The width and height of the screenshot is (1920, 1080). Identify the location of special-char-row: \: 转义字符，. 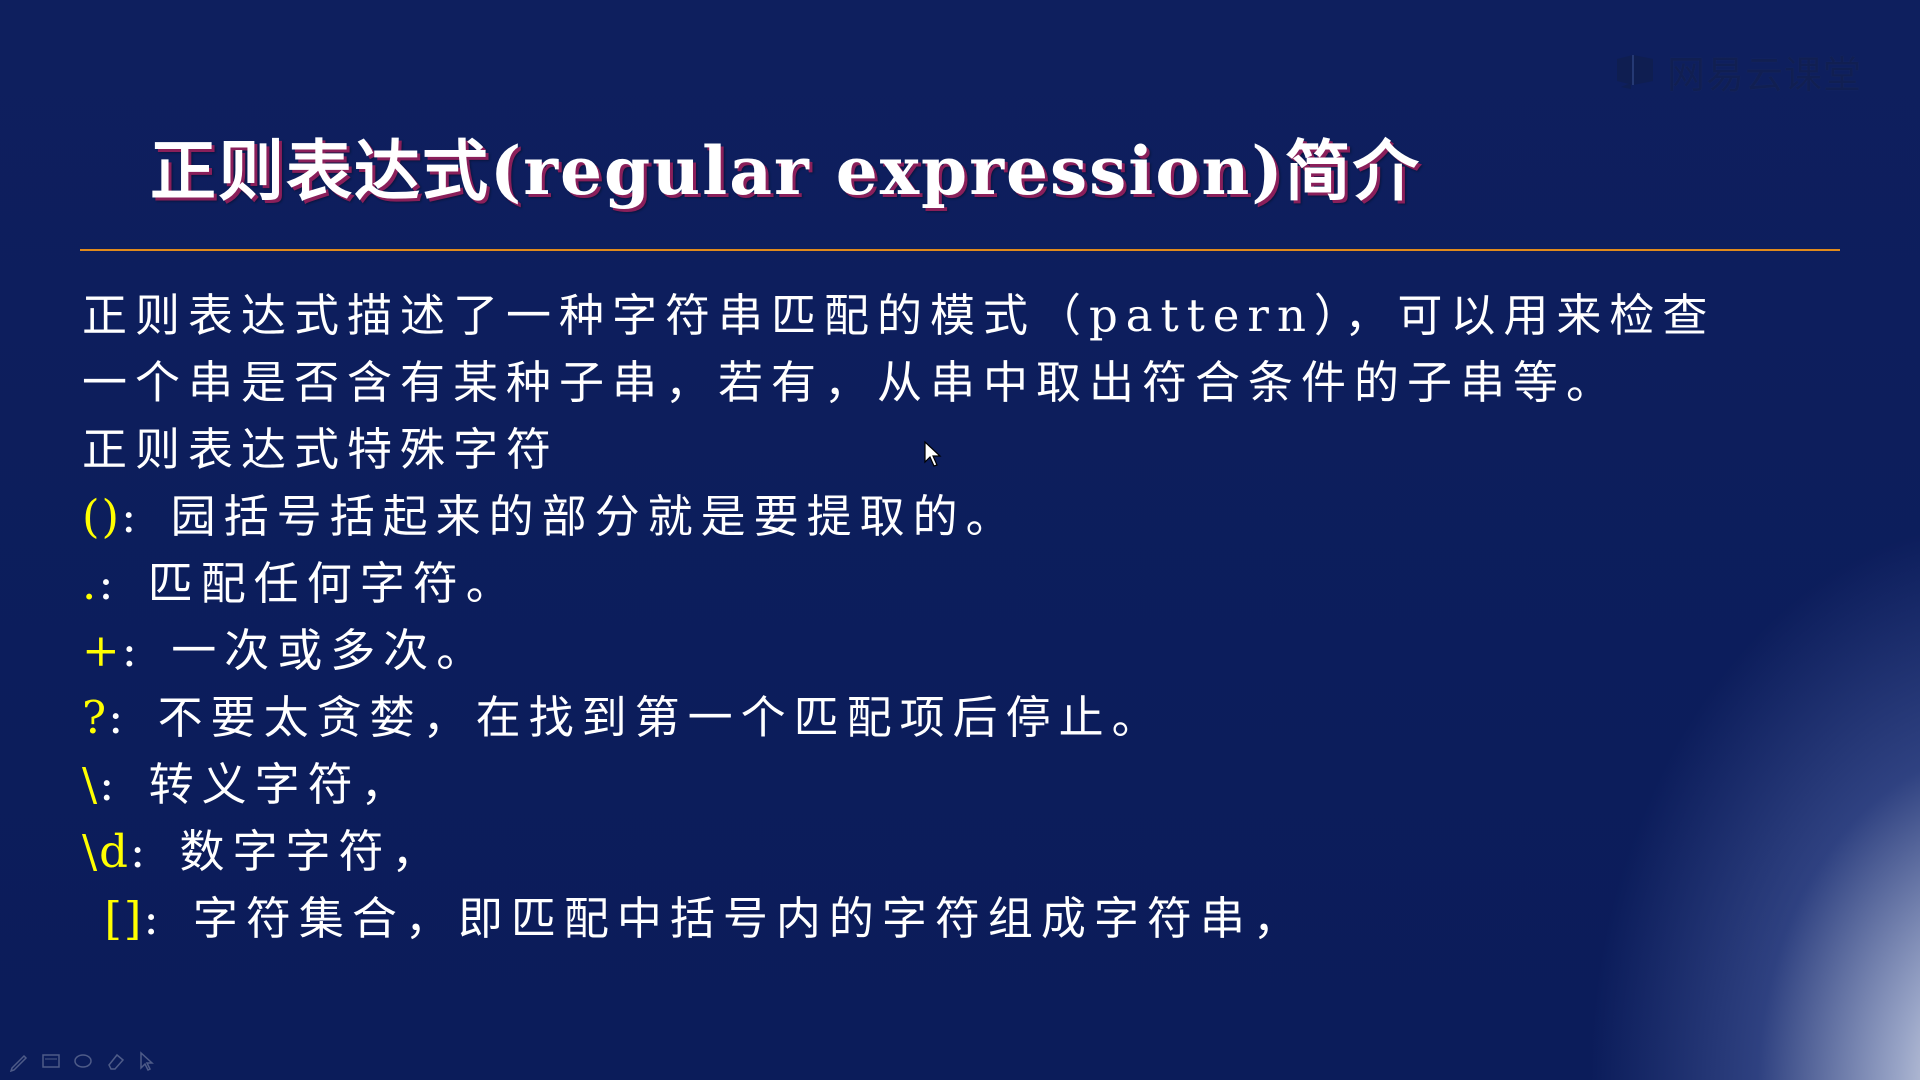
(932, 784).